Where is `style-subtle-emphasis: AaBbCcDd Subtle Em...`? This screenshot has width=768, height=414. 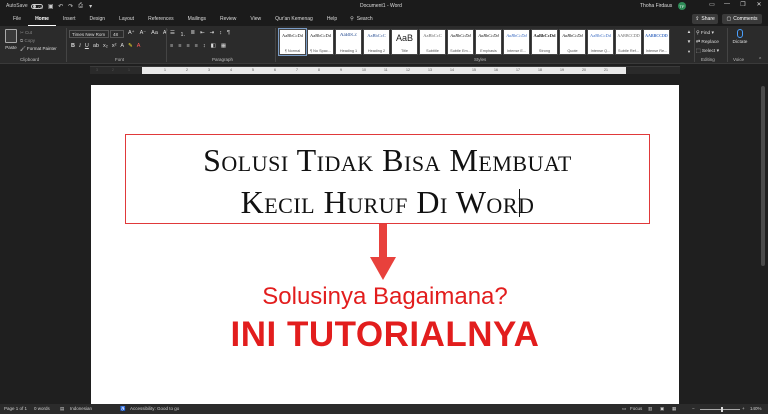
style-subtle-emphasis: AaBbCcDd Subtle Em... is located at coordinates (460, 42).